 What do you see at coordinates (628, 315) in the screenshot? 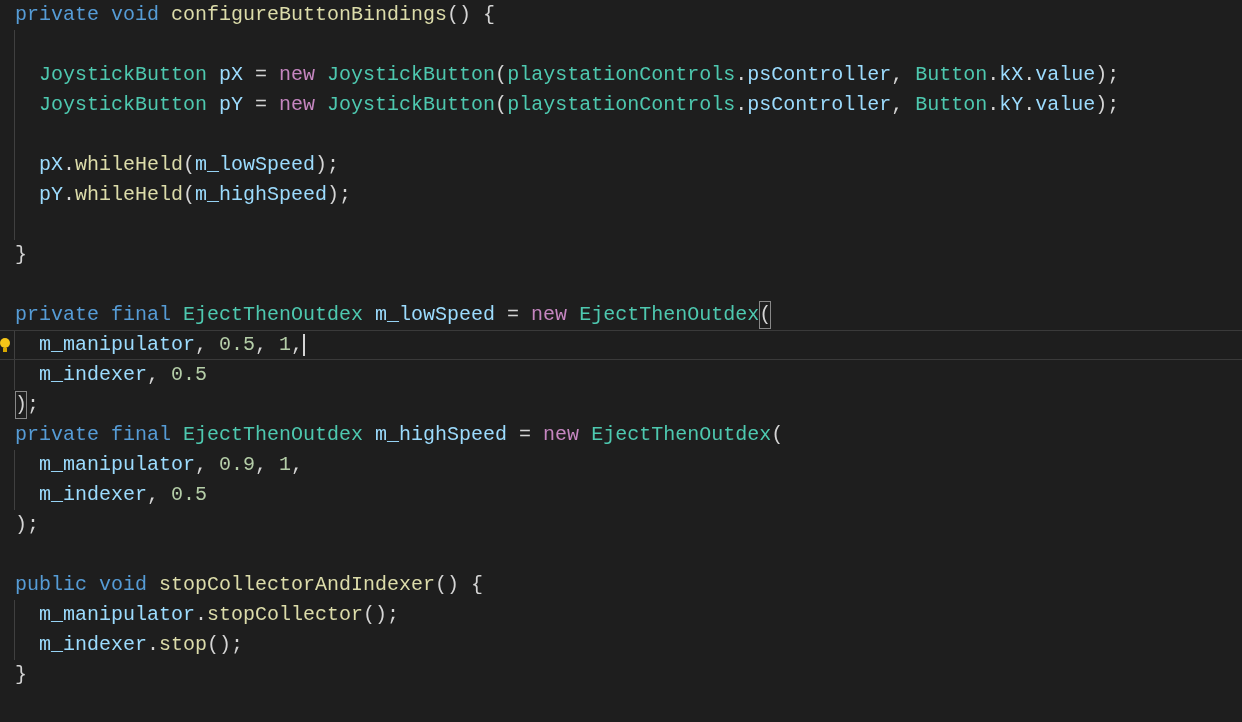
I see `code-line: private final EjectThenOutdex m_lowSpeed = new EjectThenOutdex(` at bounding box center [628, 315].